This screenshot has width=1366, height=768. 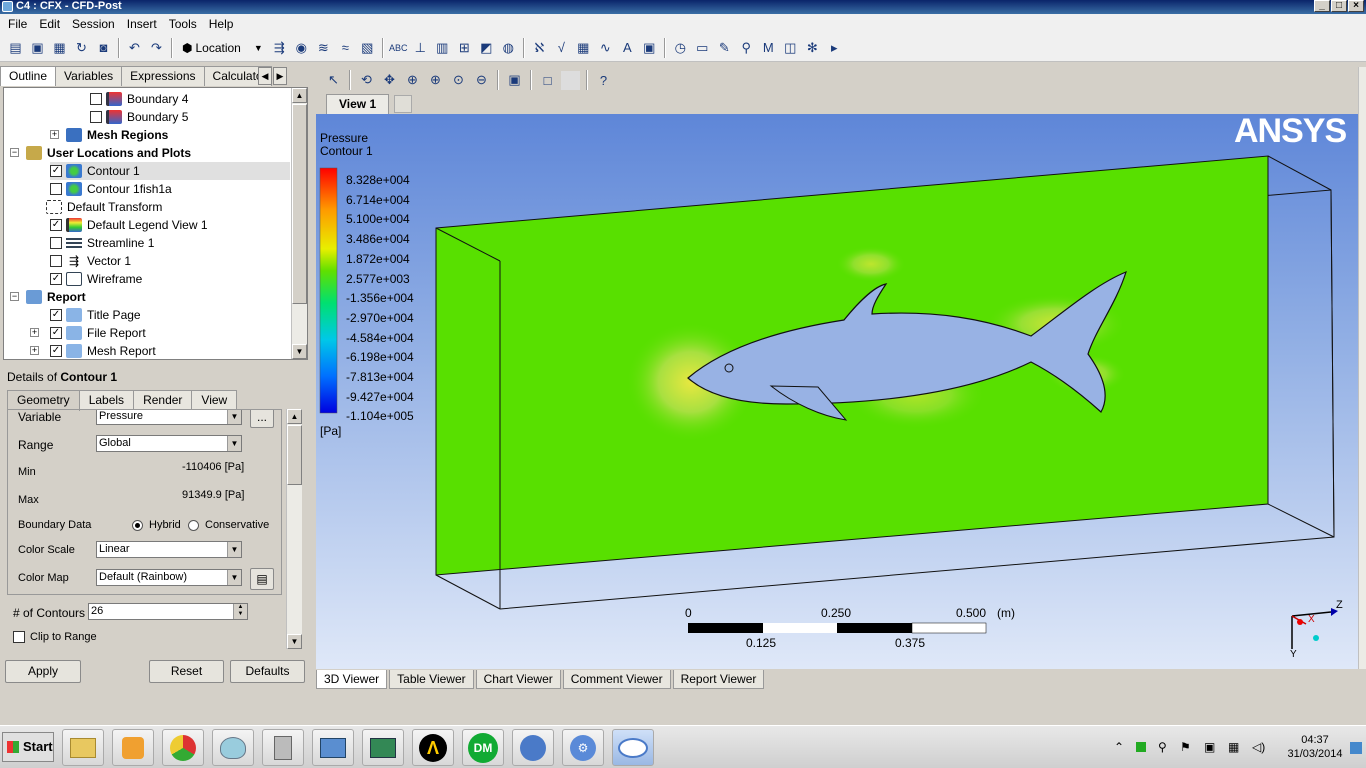 What do you see at coordinates (403, 104) in the screenshot?
I see `new-view-button` at bounding box center [403, 104].